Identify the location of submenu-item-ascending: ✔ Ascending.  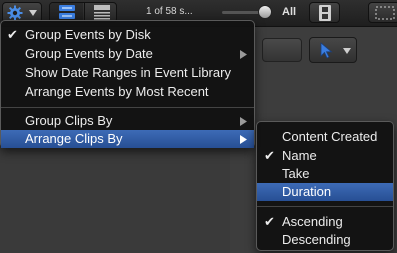
(325, 222).